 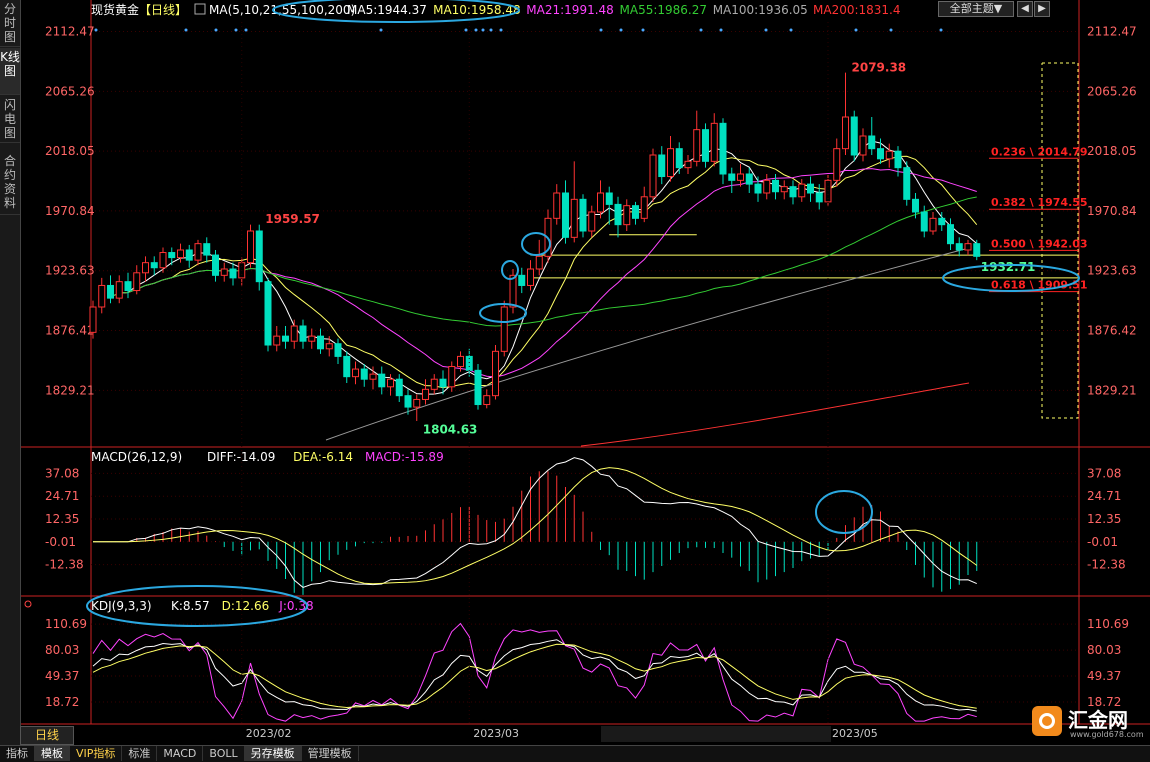 What do you see at coordinates (664, 10) in the screenshot?
I see `ma-values-item-3: MA55:1986.27` at bounding box center [664, 10].